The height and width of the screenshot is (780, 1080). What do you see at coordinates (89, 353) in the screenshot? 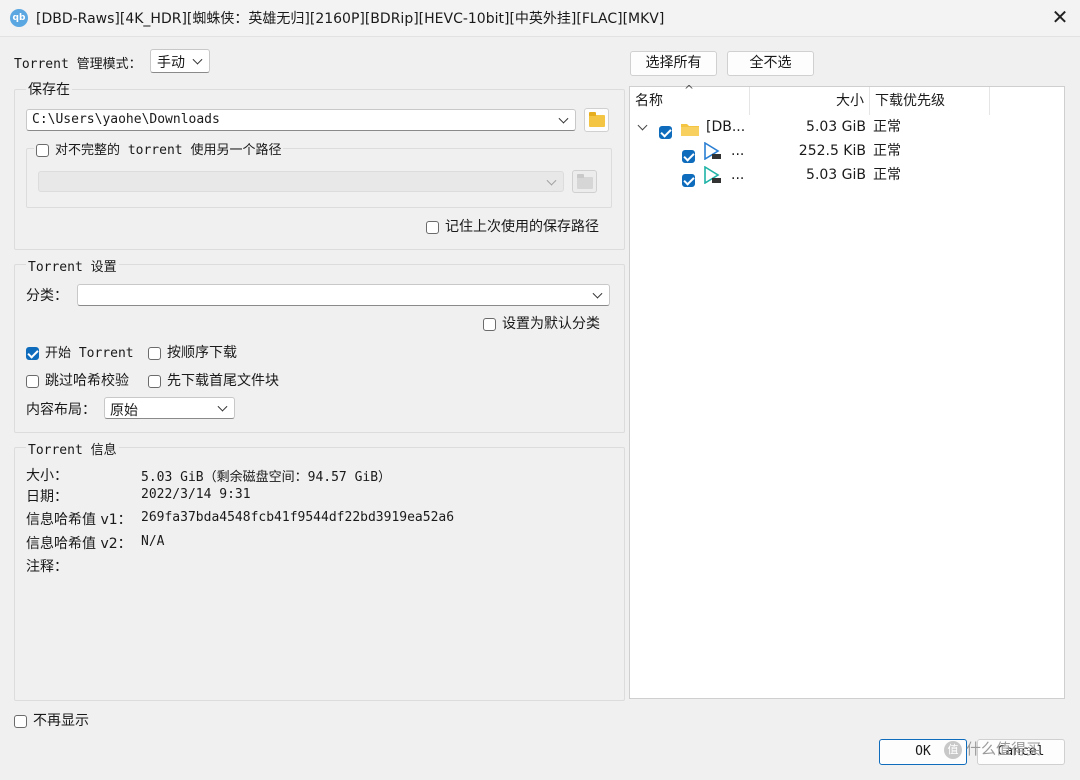
I see `start-torrent-label: 开始 Torrent` at bounding box center [89, 353].